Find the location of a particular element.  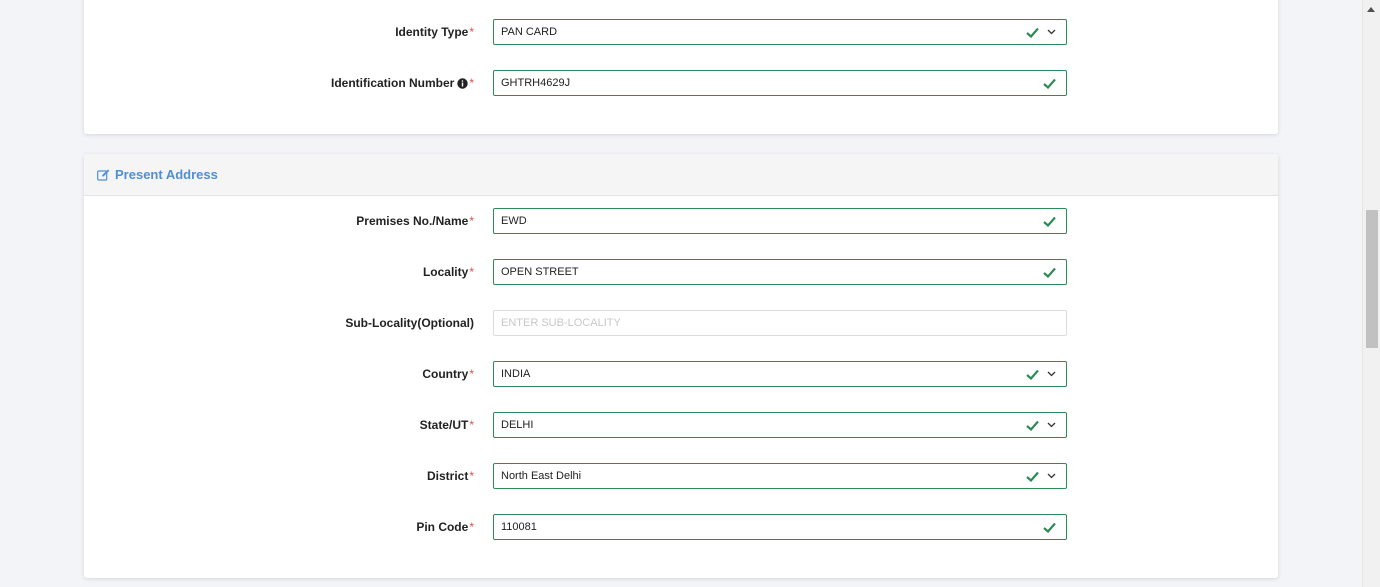

sub-locality-field is located at coordinates (780, 323).